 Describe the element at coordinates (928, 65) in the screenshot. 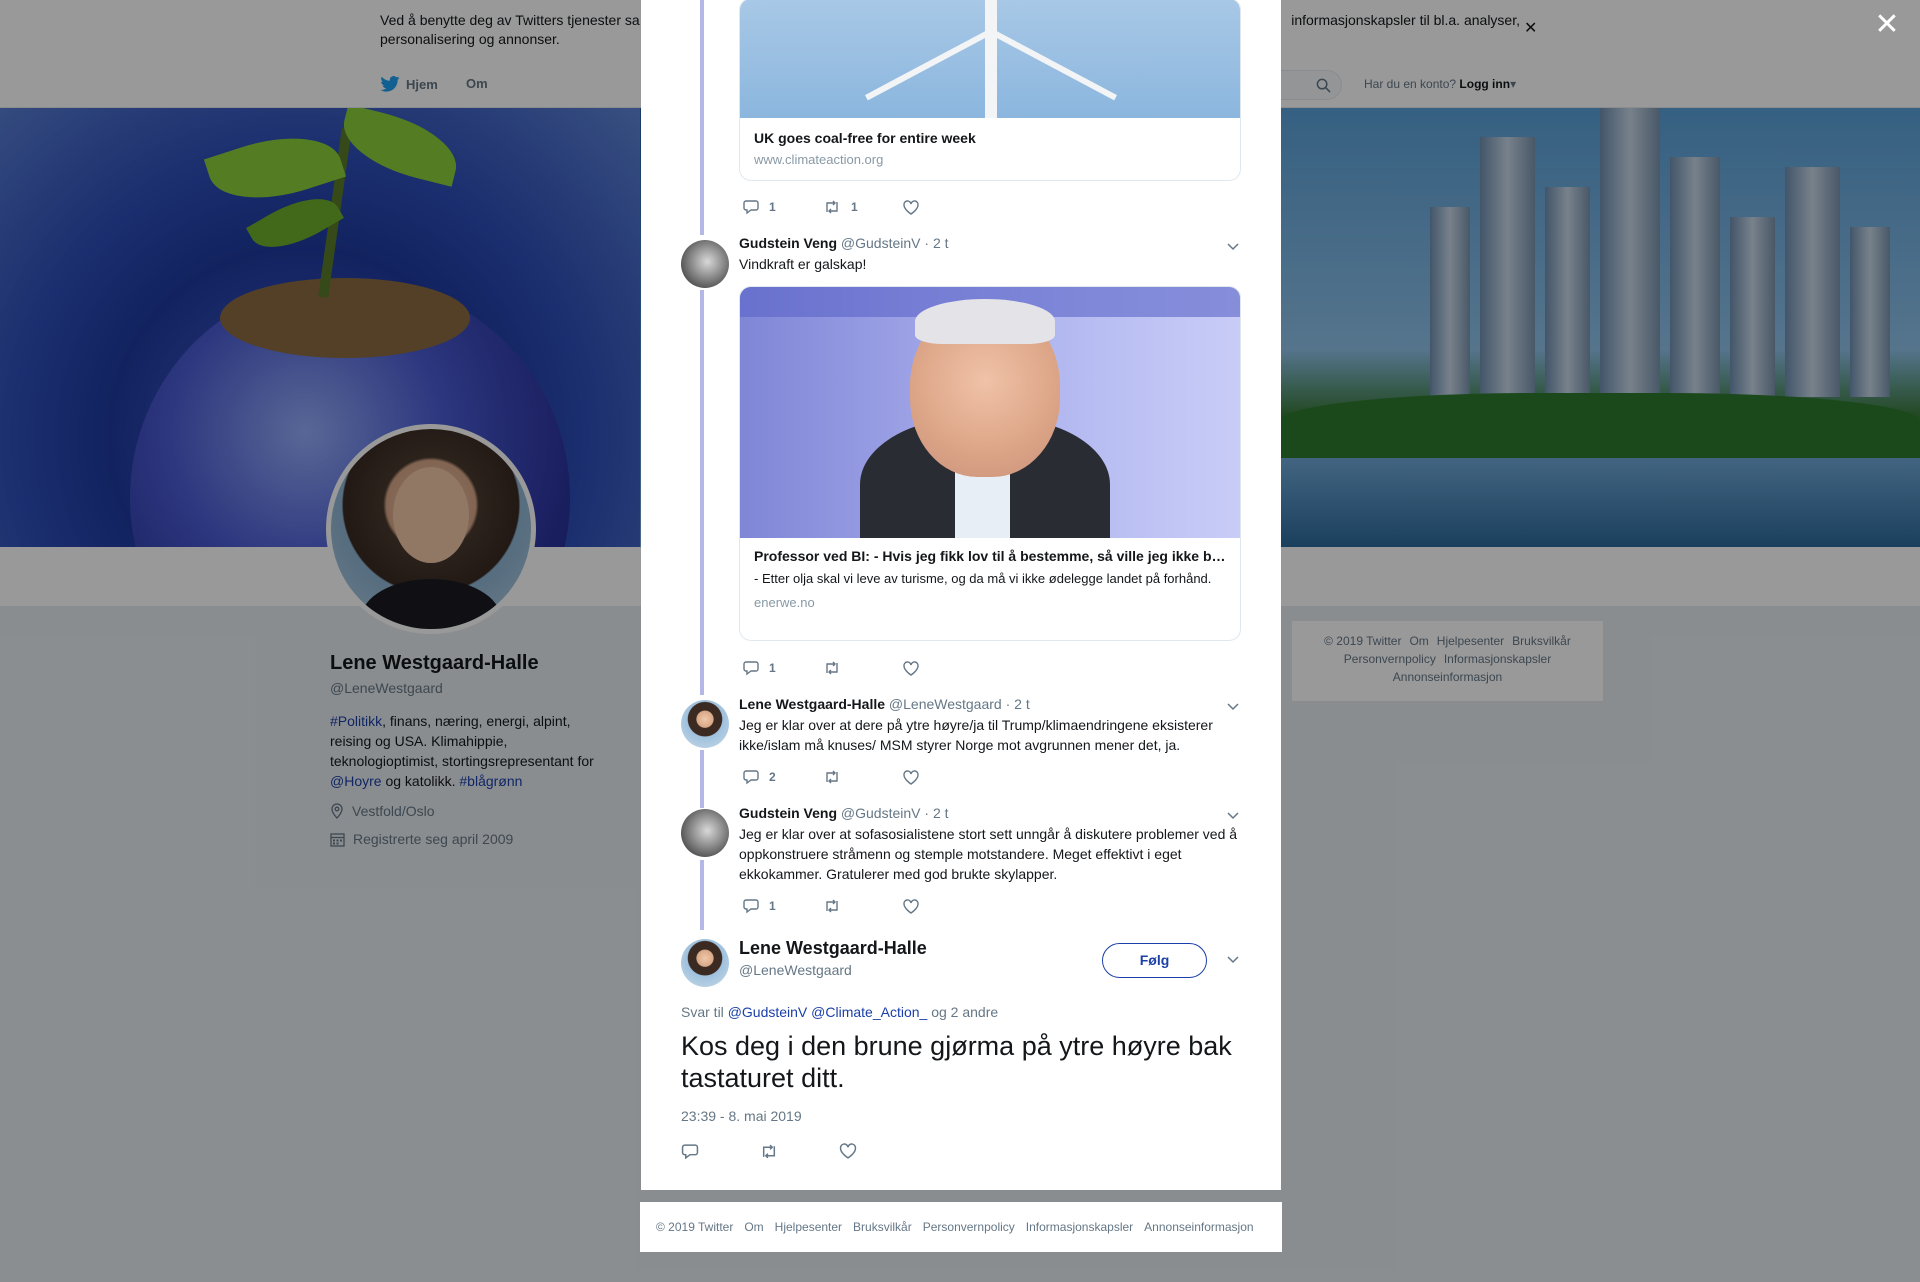

I see `turbine-blade-left` at that location.